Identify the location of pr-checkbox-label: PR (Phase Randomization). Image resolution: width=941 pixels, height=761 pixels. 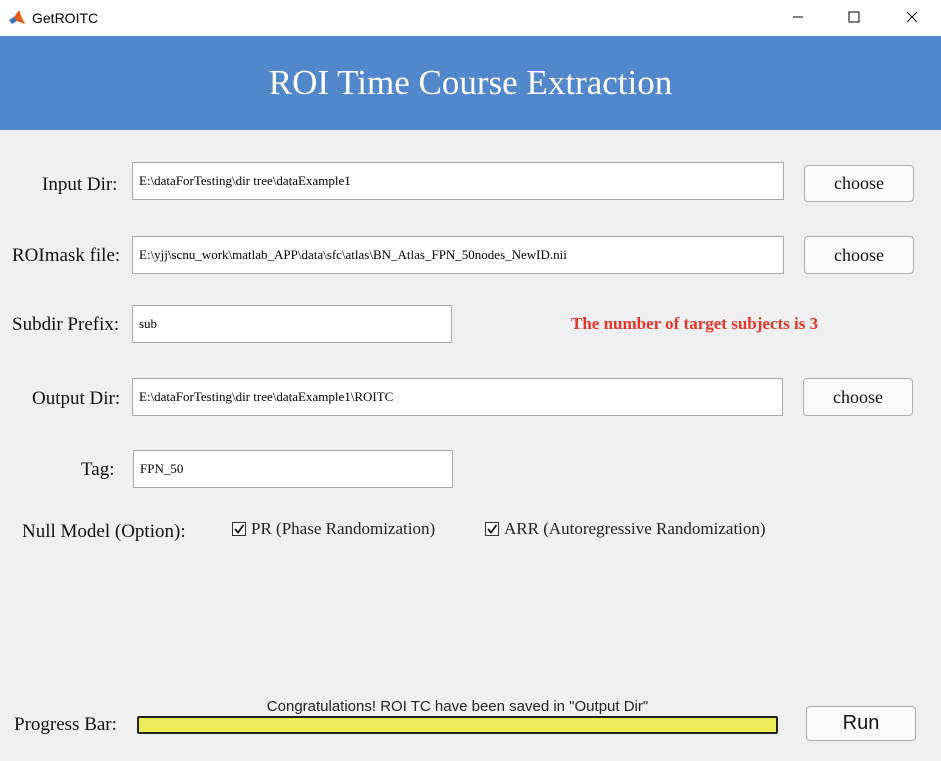
(343, 528).